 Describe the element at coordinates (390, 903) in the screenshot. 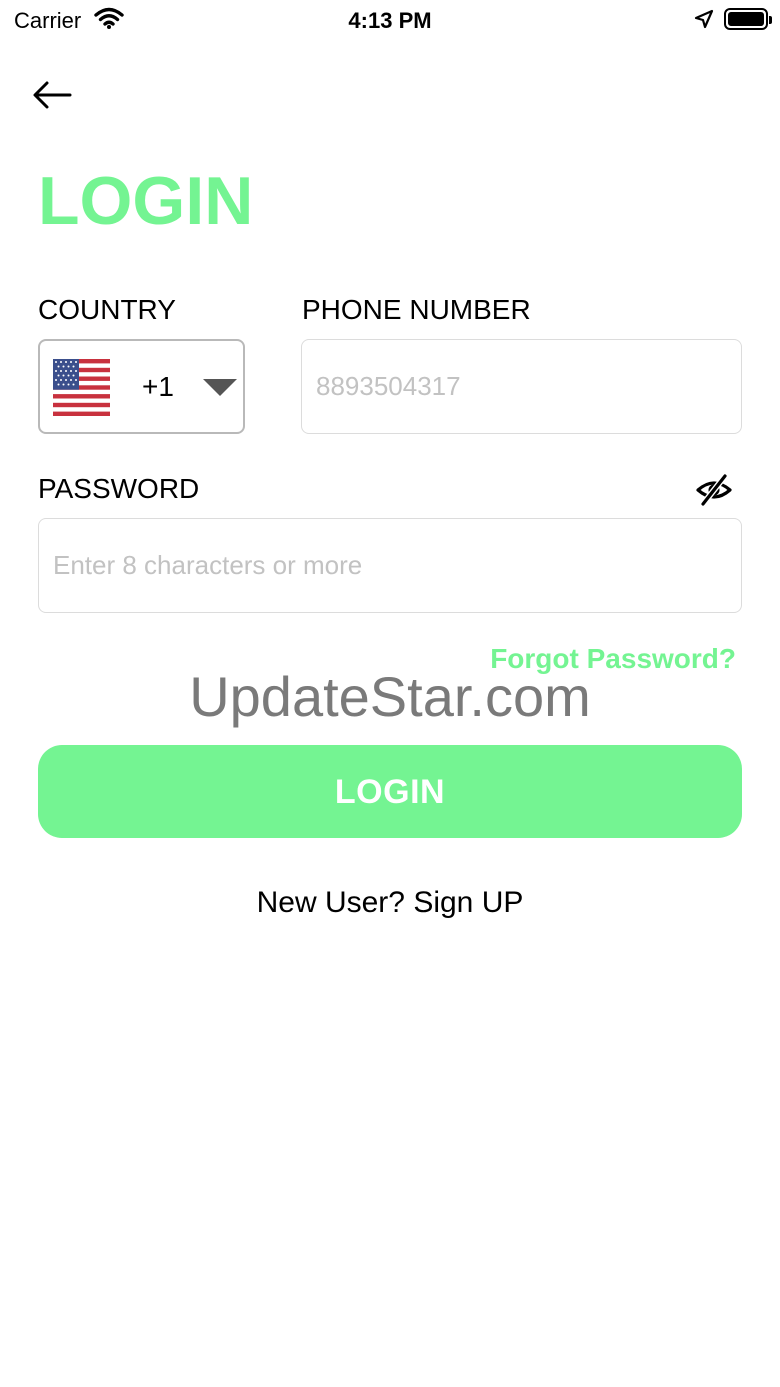

I see `signup-link: New User? Sign UP` at that location.